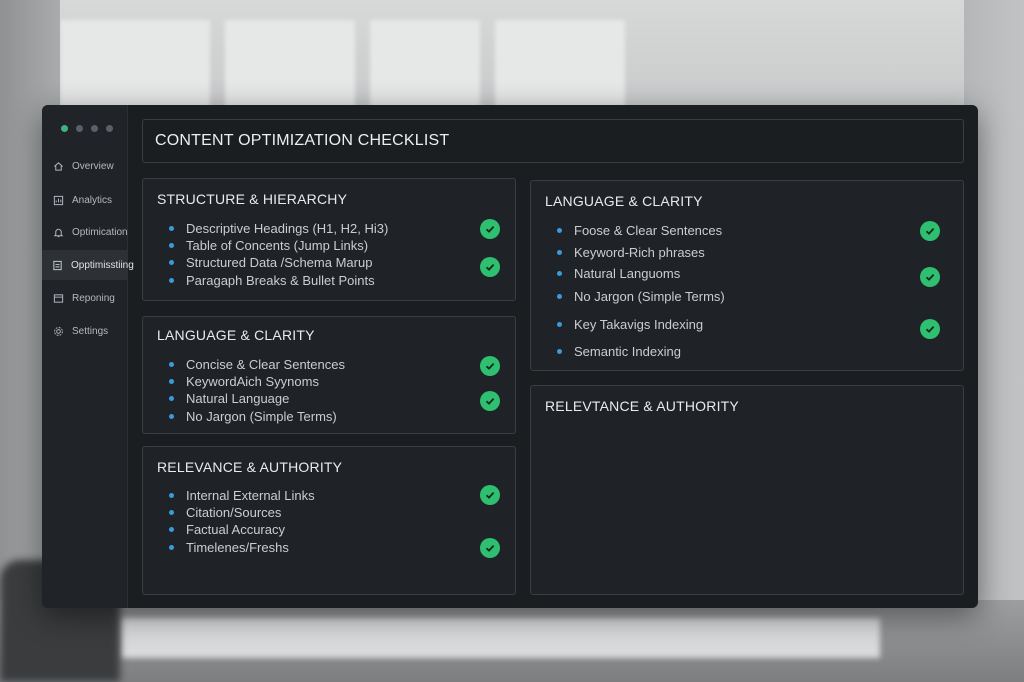 The width and height of the screenshot is (1024, 682). I want to click on sidebar-item-reponing: Reponing, so click(85, 298).